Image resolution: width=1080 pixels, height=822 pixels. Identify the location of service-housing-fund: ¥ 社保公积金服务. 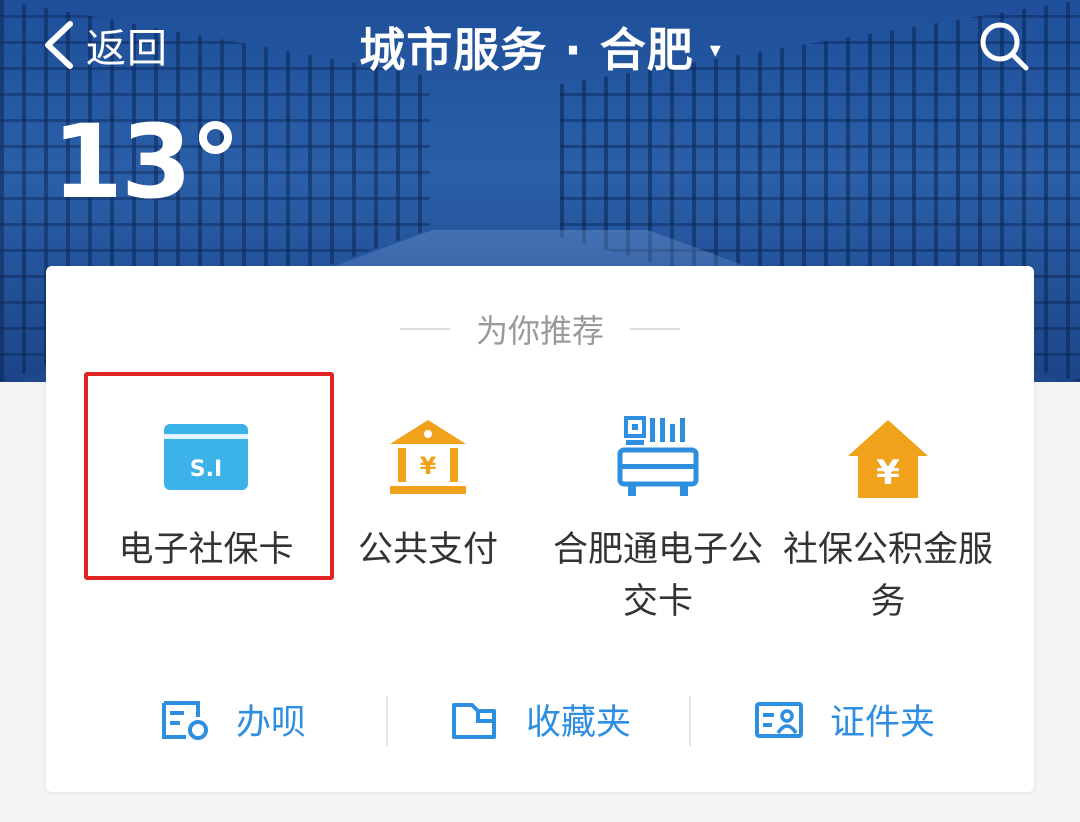
(888, 502).